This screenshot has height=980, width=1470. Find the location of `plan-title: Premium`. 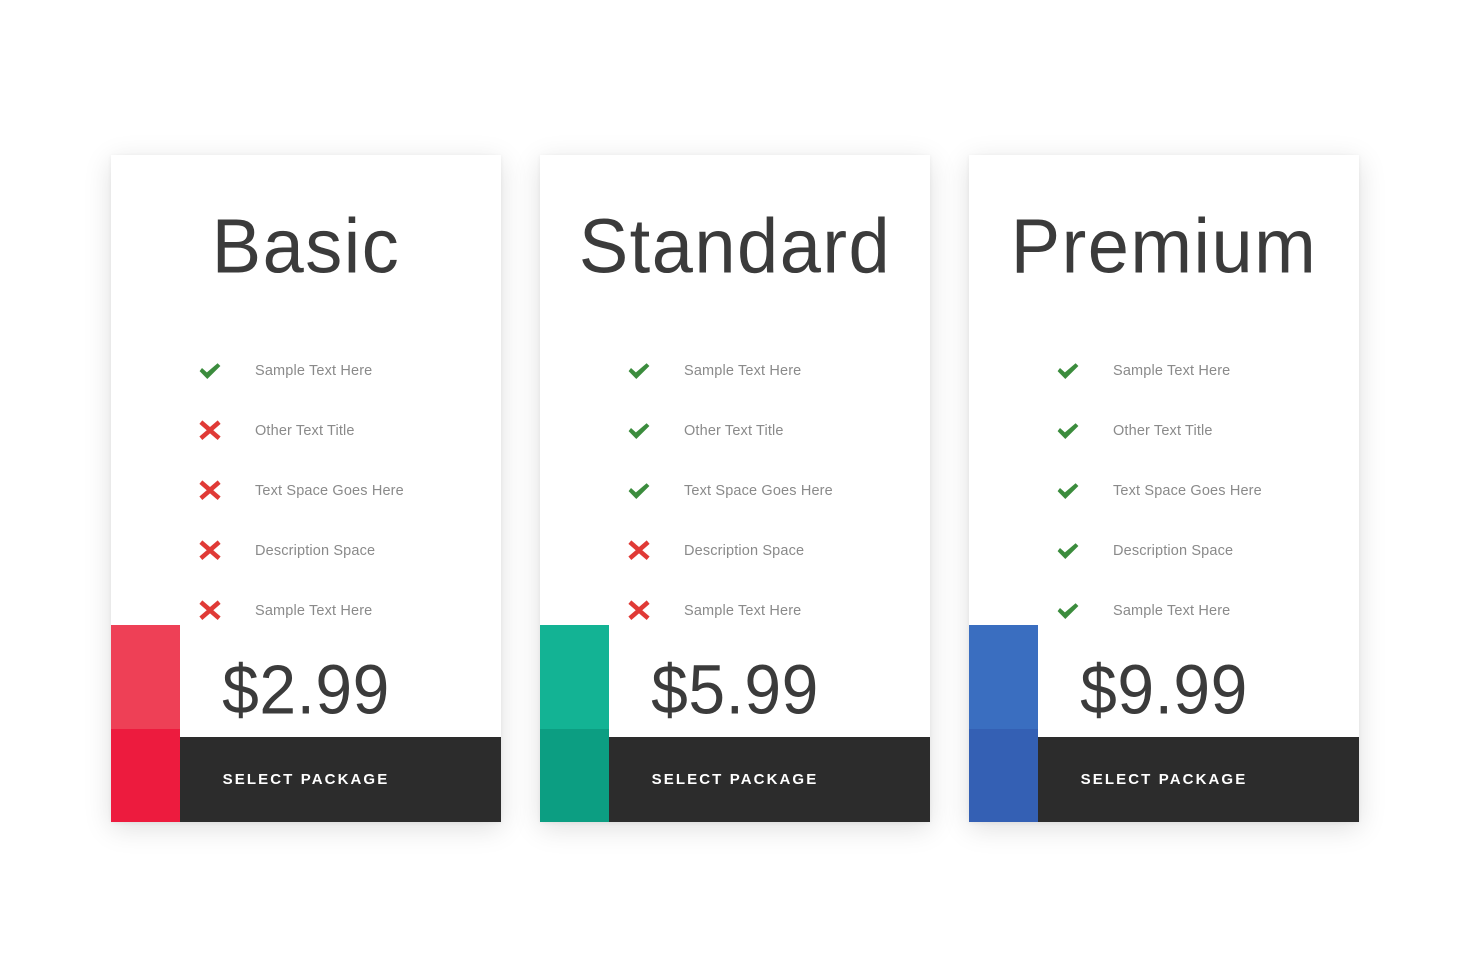

plan-title: Premium is located at coordinates (1164, 246).